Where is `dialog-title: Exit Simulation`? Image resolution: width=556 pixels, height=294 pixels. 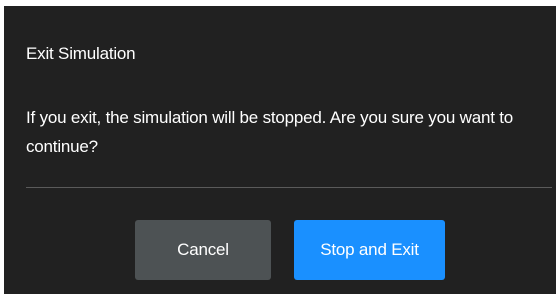 dialog-title: Exit Simulation is located at coordinates (81, 53).